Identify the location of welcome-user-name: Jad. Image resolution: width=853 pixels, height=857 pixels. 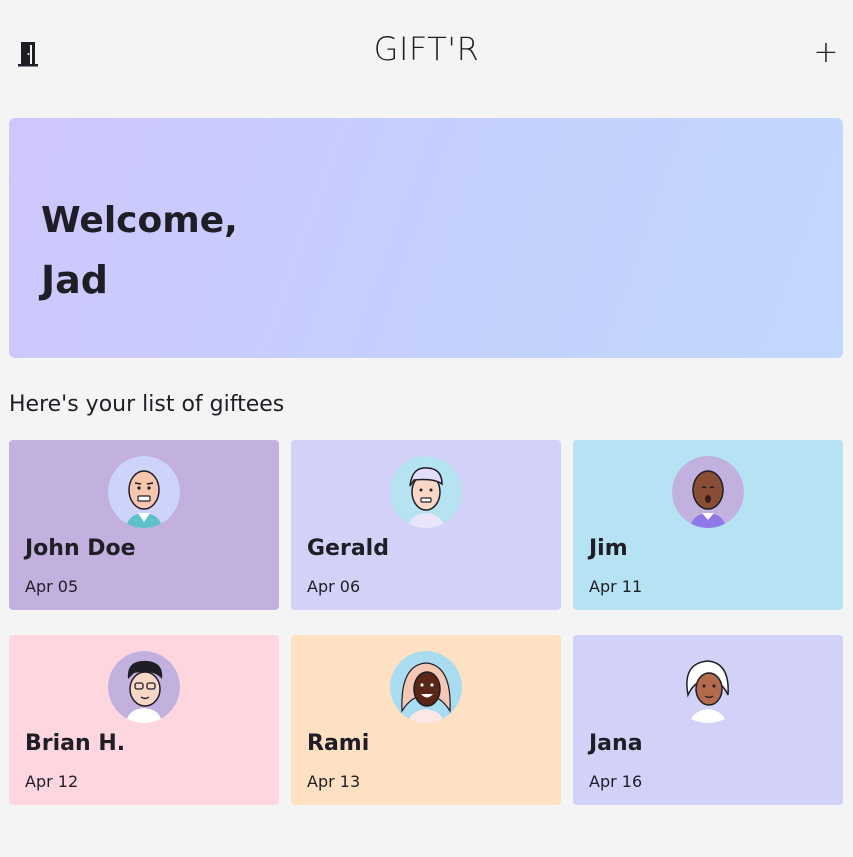
(74, 280).